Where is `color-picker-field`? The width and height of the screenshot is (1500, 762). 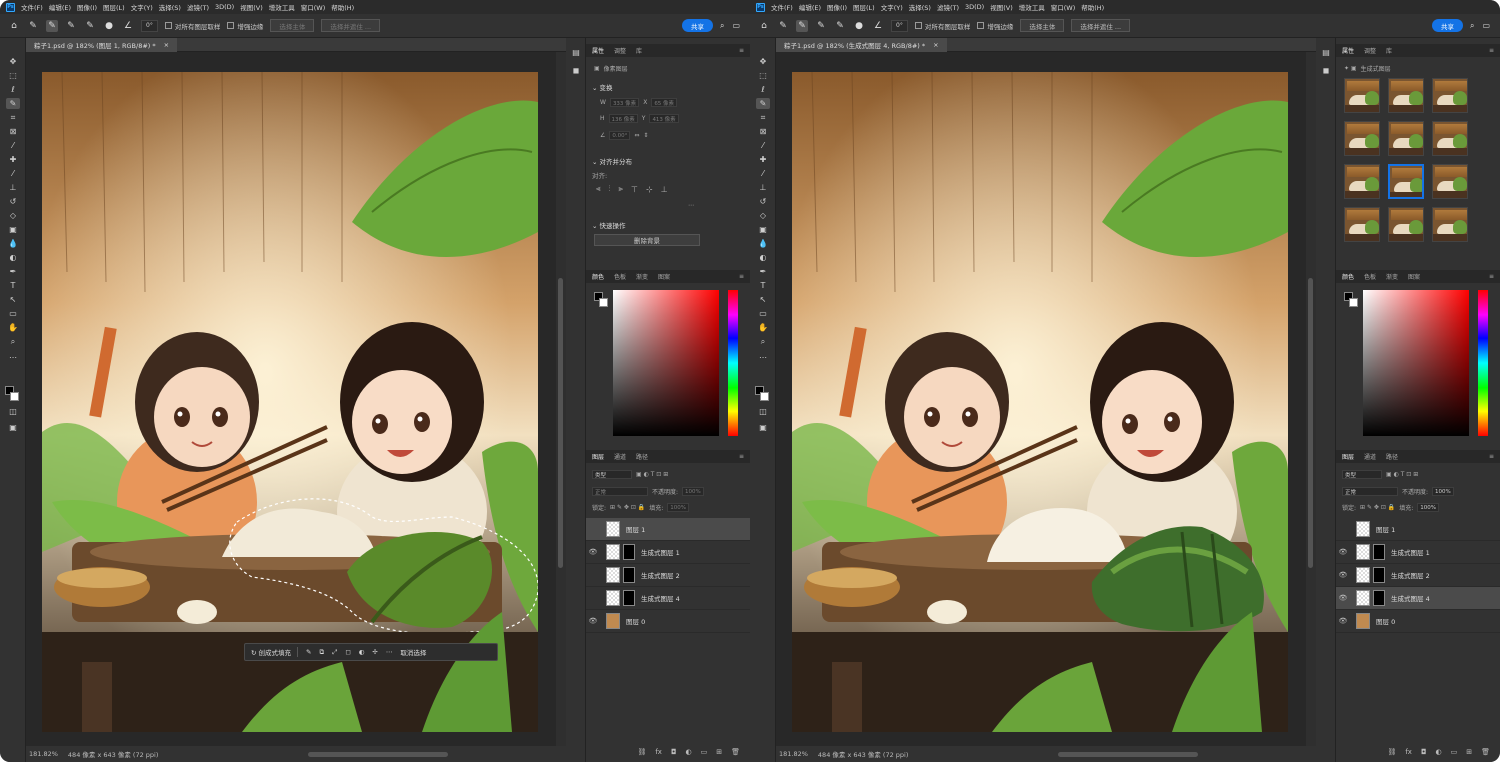 color-picker-field is located at coordinates (666, 363).